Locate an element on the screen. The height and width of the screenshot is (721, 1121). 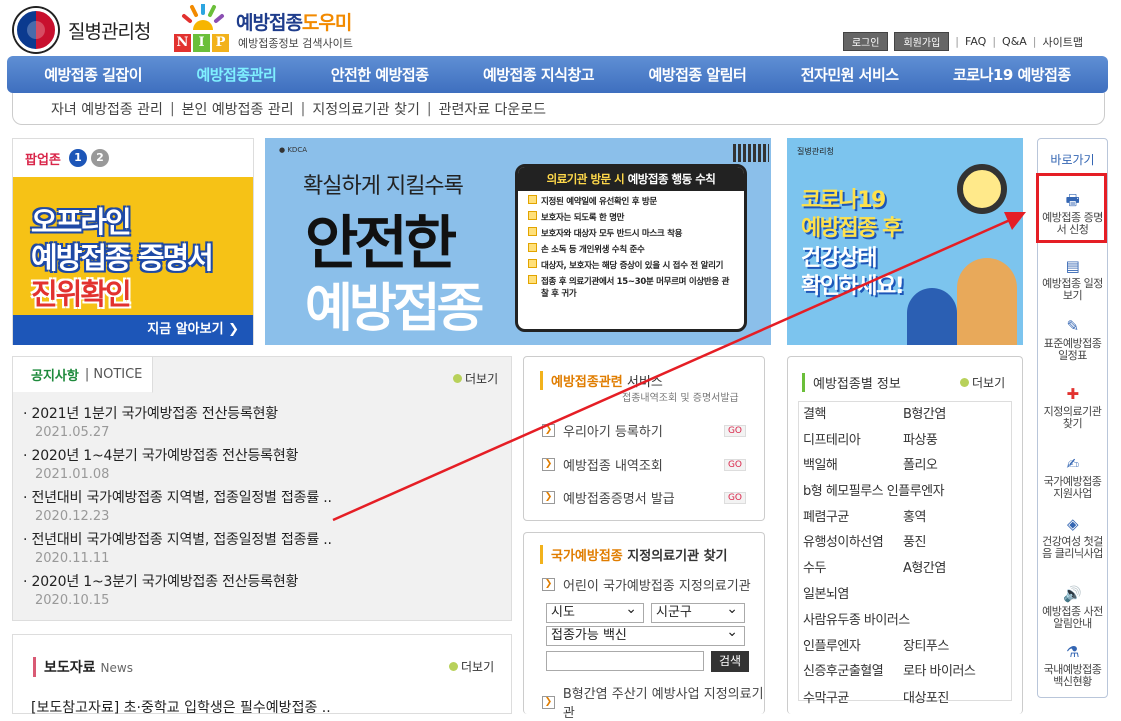
vaccine-item: 대상포진 is located at coordinates (926, 699).